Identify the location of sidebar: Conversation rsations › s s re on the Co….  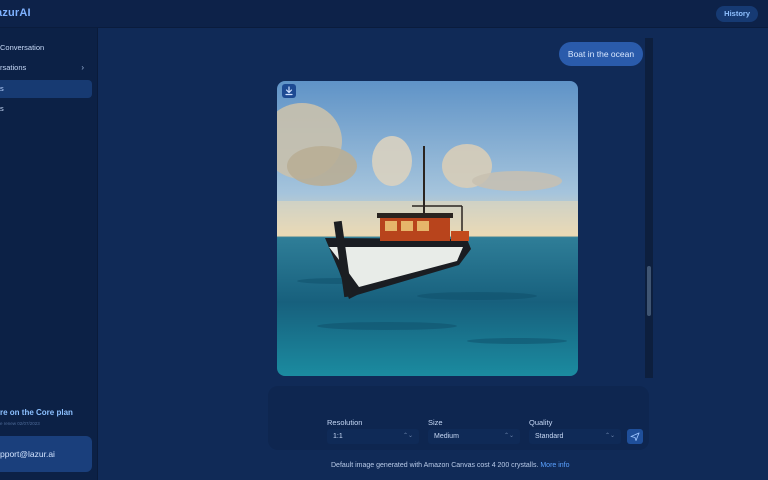
(49, 254).